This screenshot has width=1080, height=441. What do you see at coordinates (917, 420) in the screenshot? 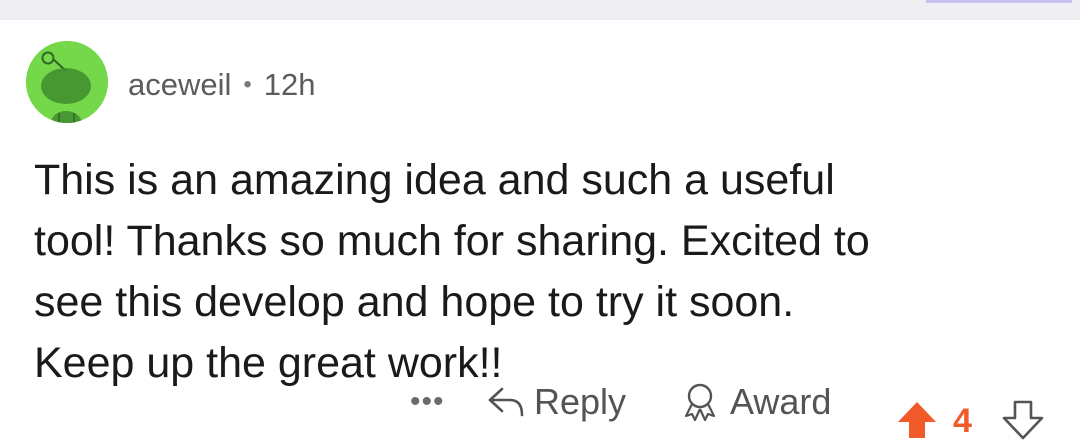
I see `upvote-arrow-icon` at bounding box center [917, 420].